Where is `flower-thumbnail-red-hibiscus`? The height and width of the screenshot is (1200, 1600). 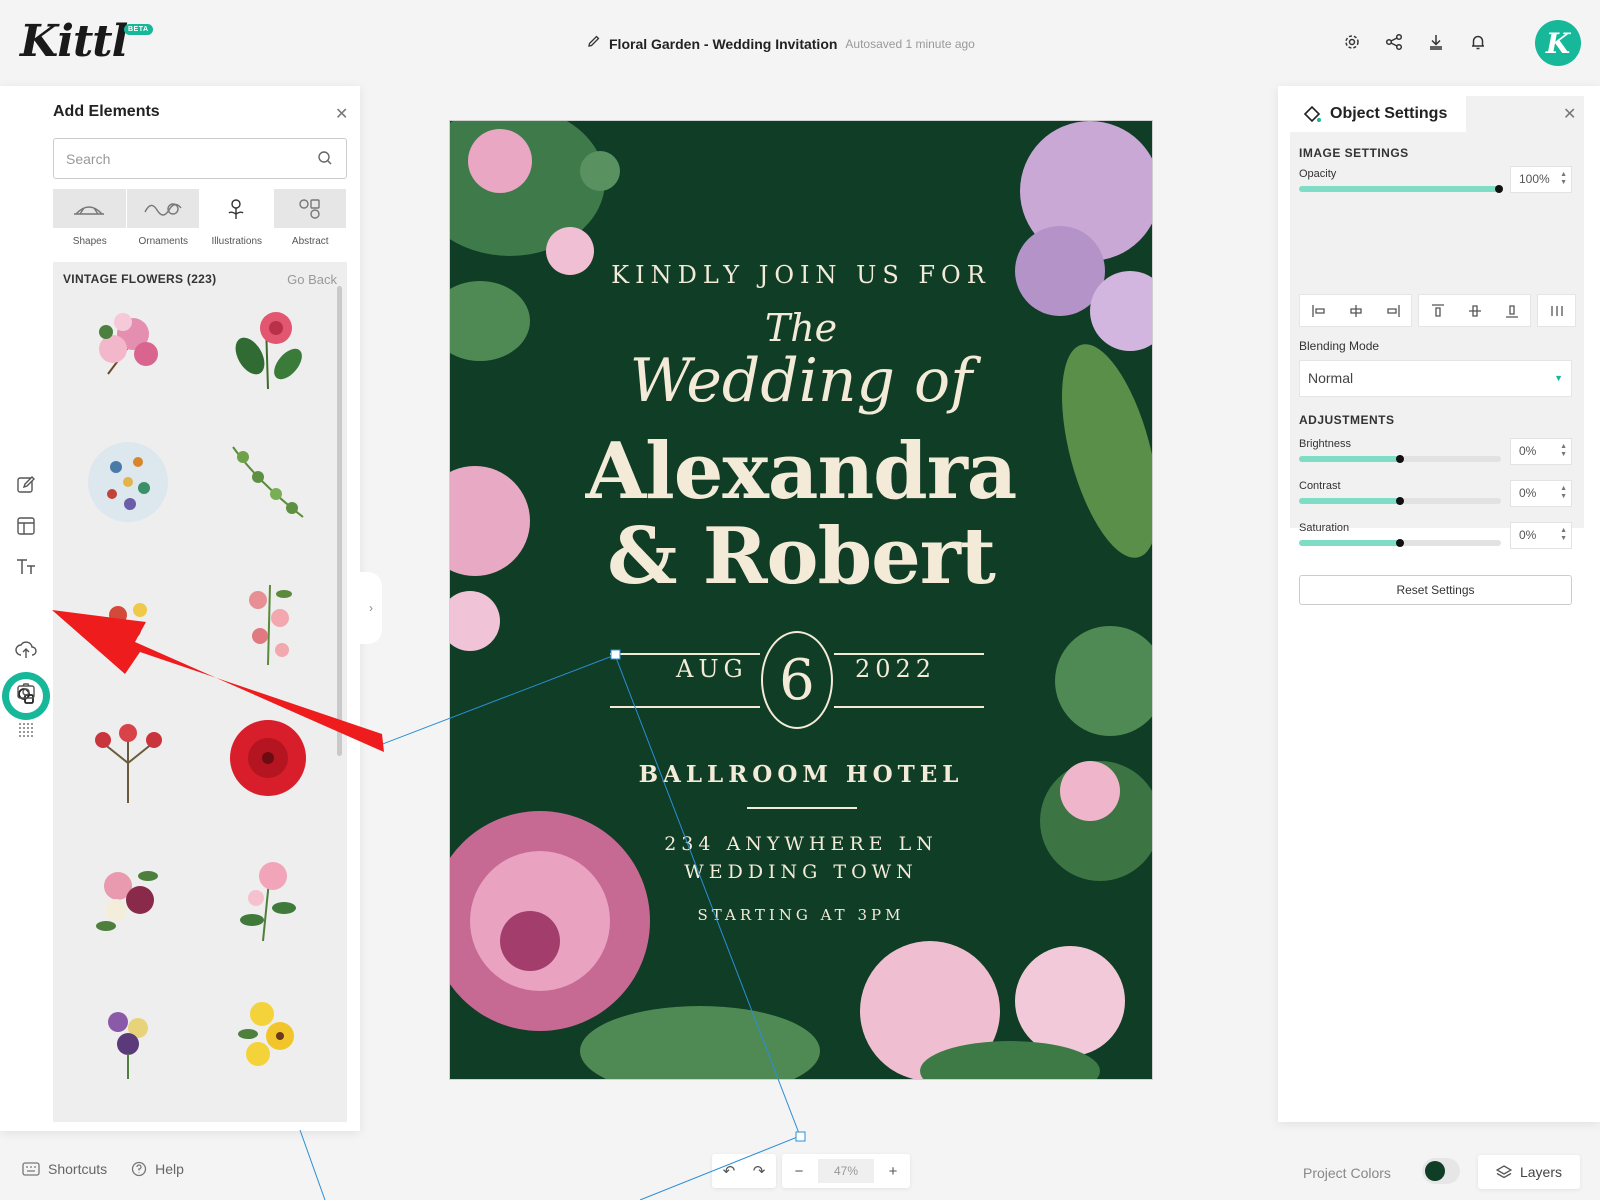 flower-thumbnail-red-hibiscus is located at coordinates (268, 758).